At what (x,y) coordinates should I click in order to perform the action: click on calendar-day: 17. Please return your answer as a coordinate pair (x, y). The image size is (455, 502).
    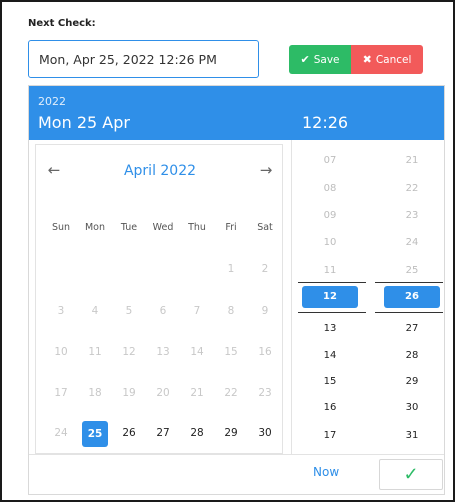
    Looking at the image, I should click on (61, 393).